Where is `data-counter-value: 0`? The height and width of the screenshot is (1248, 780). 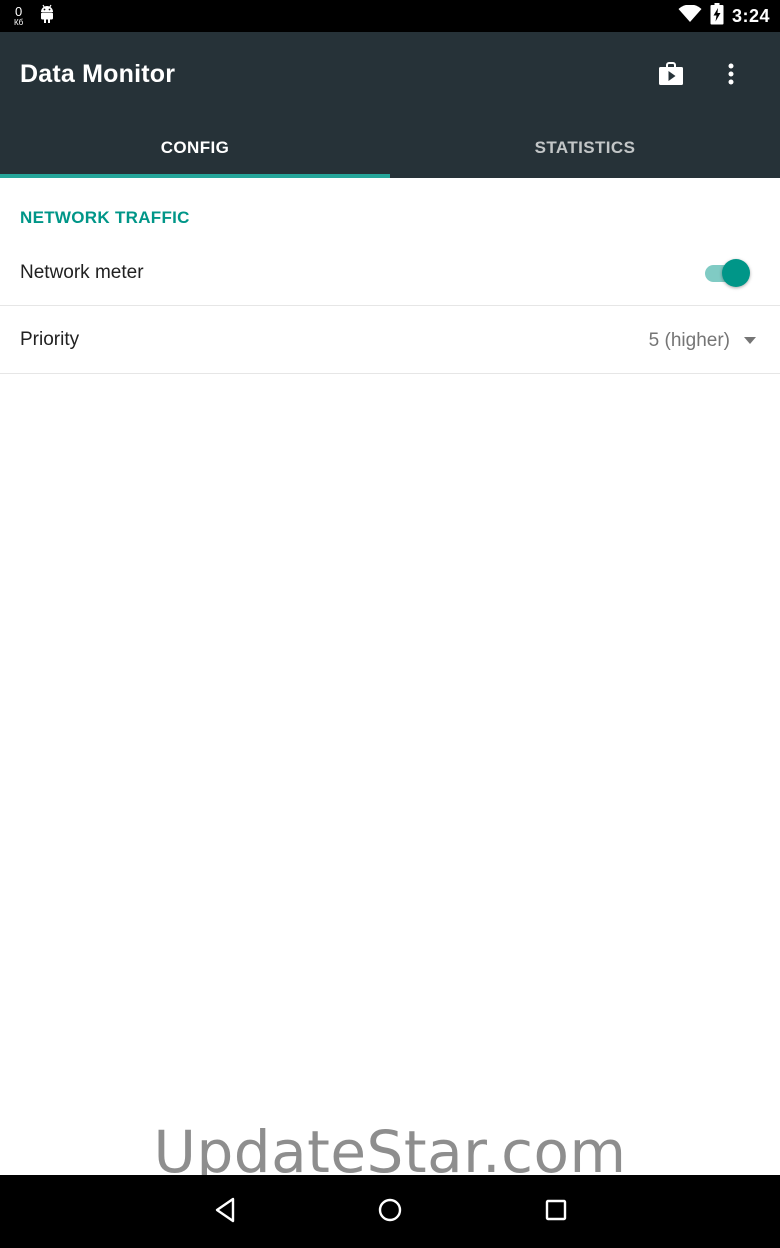
data-counter-value: 0 is located at coordinates (19, 11).